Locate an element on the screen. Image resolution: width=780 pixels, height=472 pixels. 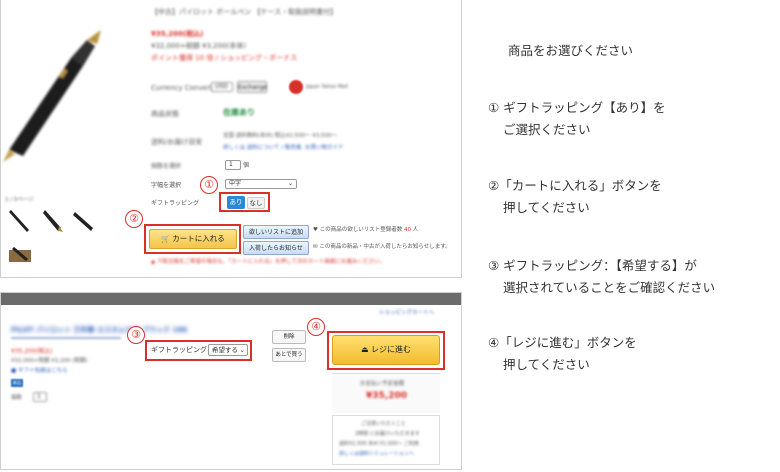
note-3: 送料¥2,500 本州 ¥1,500〜 ご利用 is located at coordinates (379, 444).